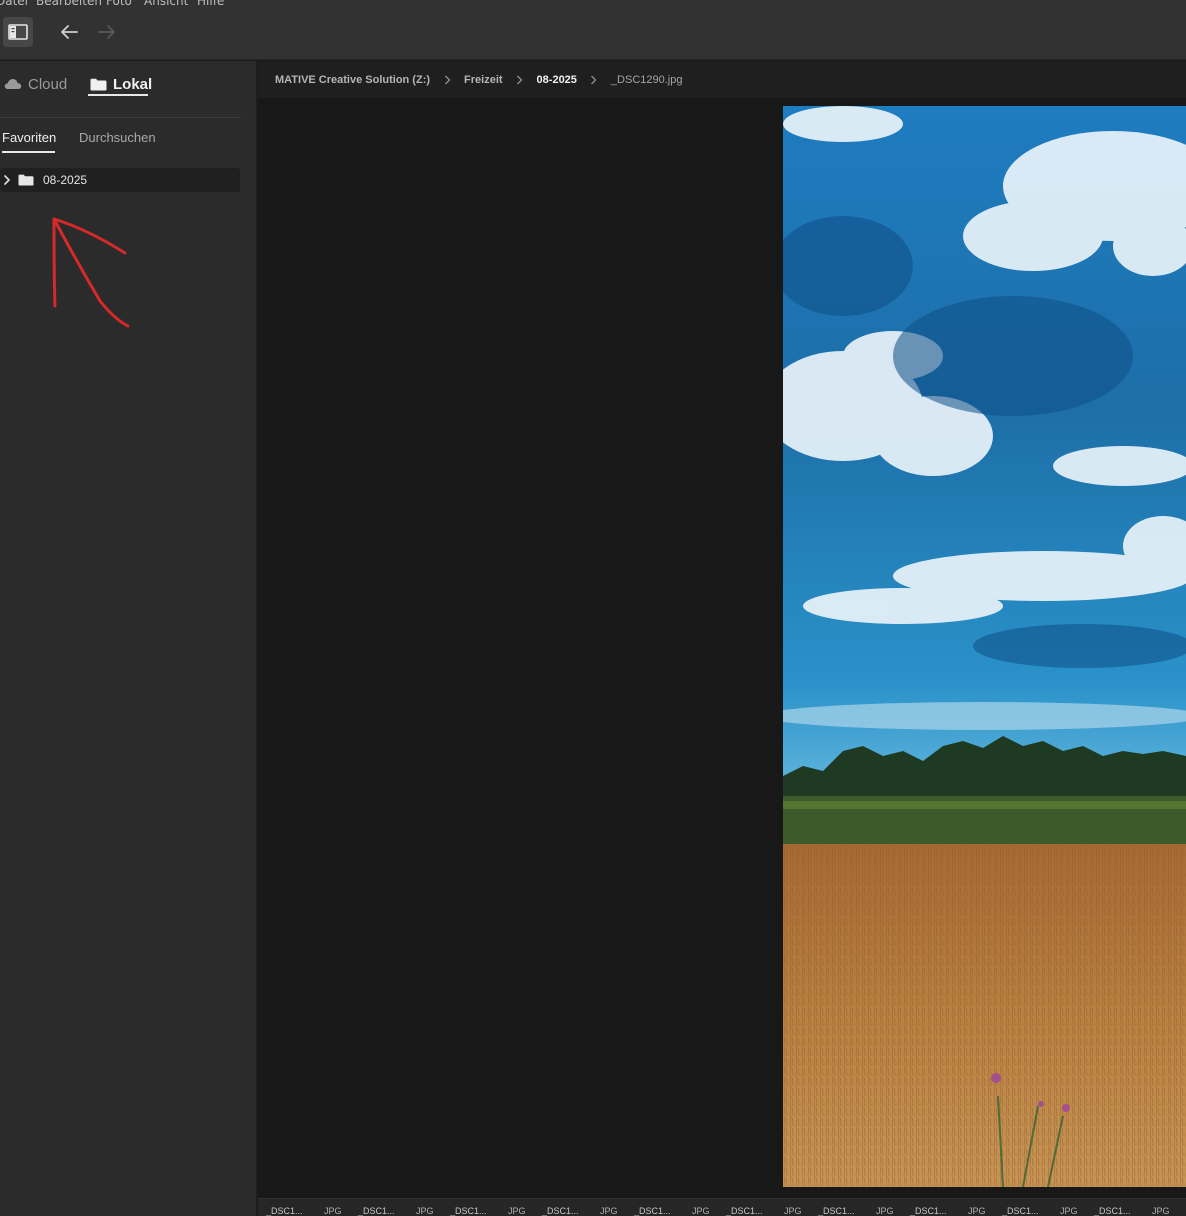 Image resolution: width=1186 pixels, height=1216 pixels. I want to click on tab-cloud: Cloud, so click(35, 84).